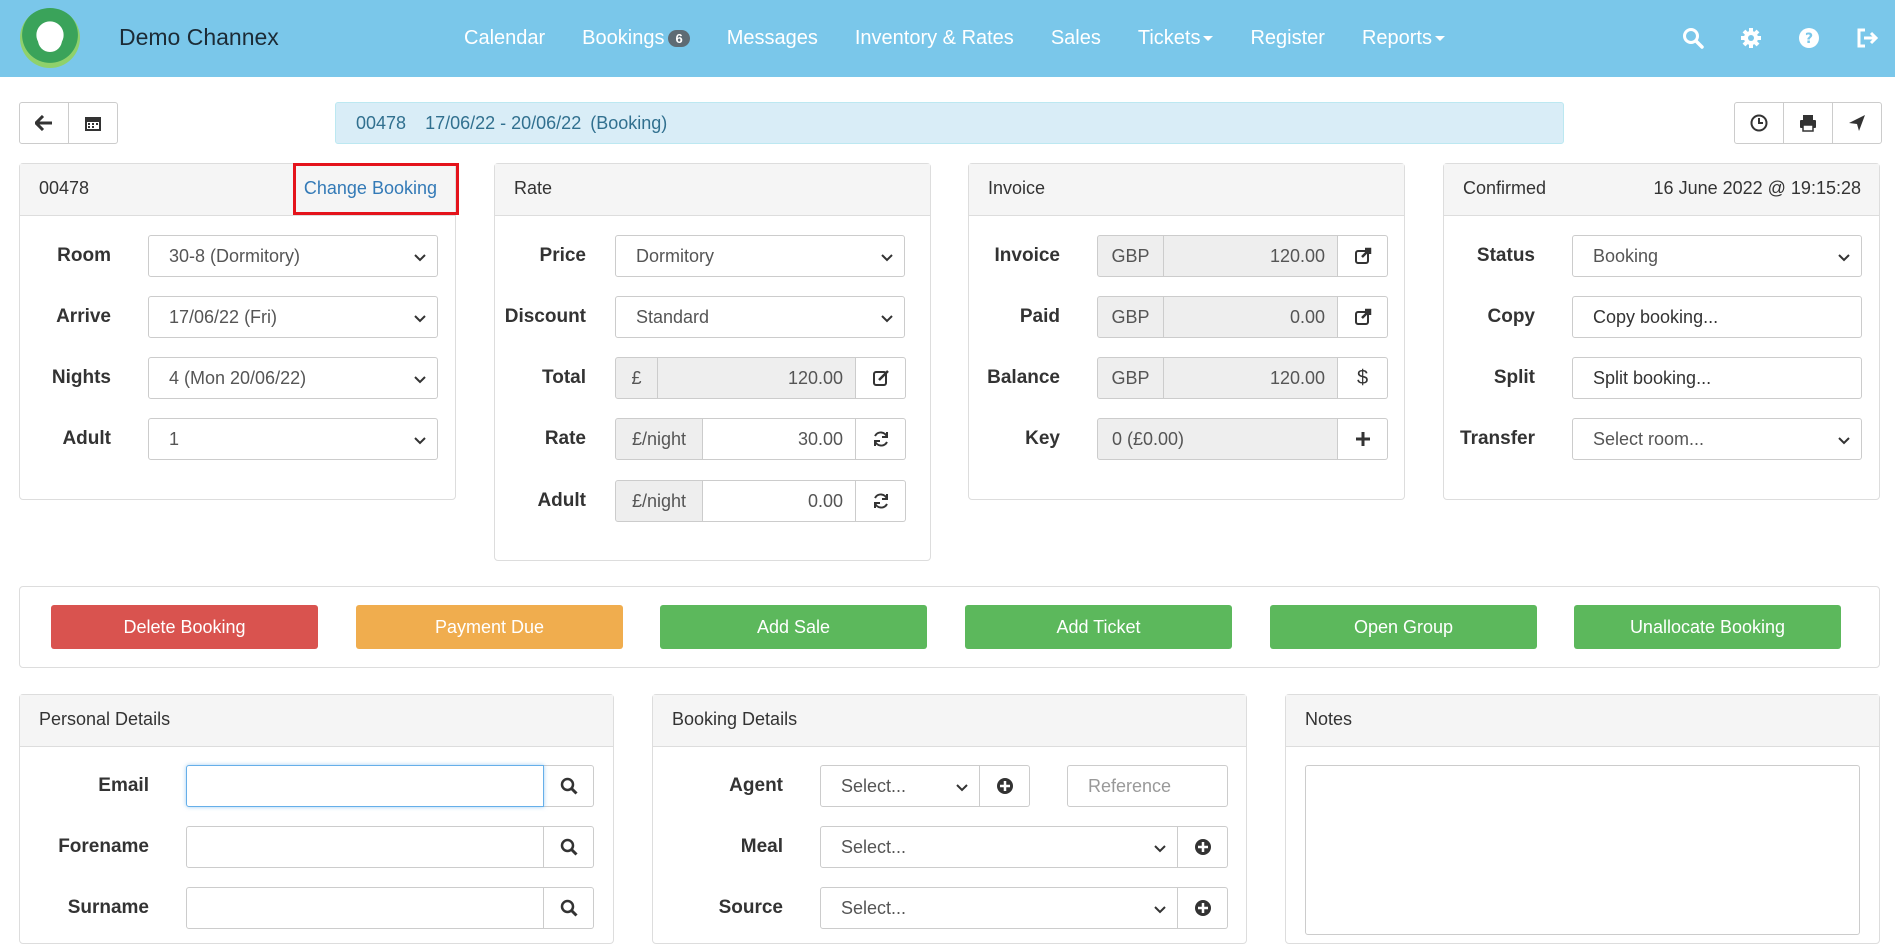 Image resolution: width=1895 pixels, height=944 pixels. Describe the element at coordinates (365, 847) in the screenshot. I see `forename-field` at that location.